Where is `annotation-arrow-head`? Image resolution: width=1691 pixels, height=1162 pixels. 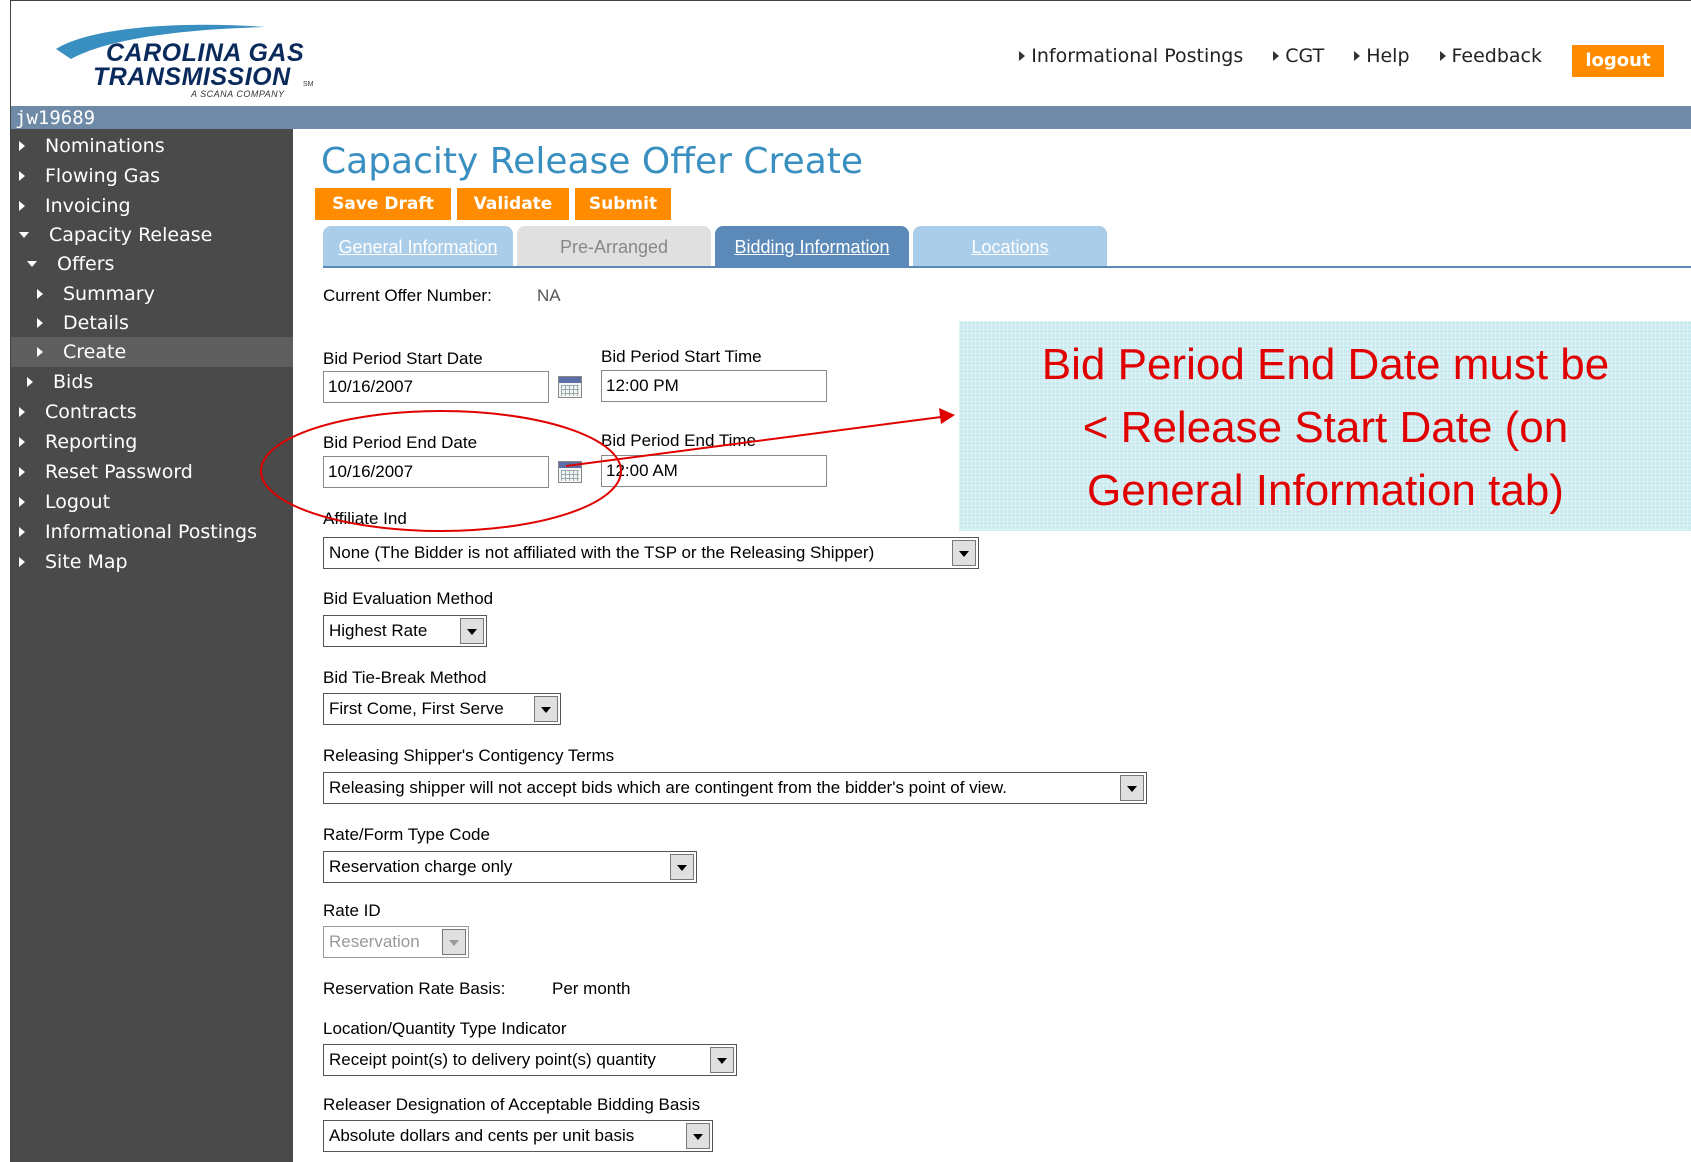 annotation-arrow-head is located at coordinates (947, 416).